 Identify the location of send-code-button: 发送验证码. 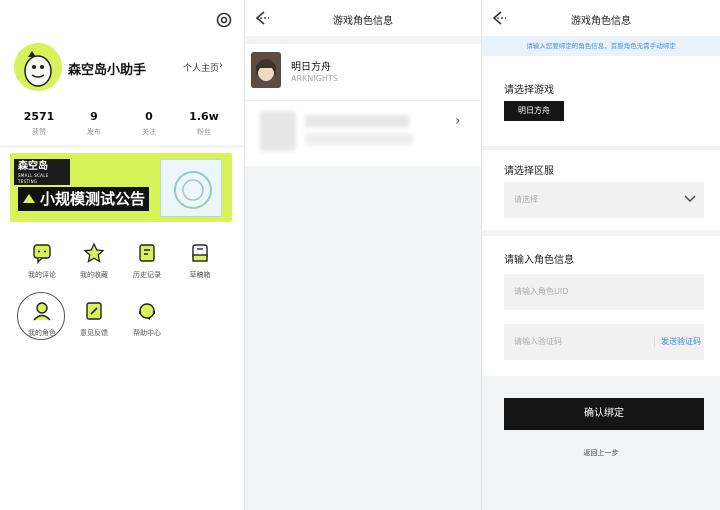
(677, 341).